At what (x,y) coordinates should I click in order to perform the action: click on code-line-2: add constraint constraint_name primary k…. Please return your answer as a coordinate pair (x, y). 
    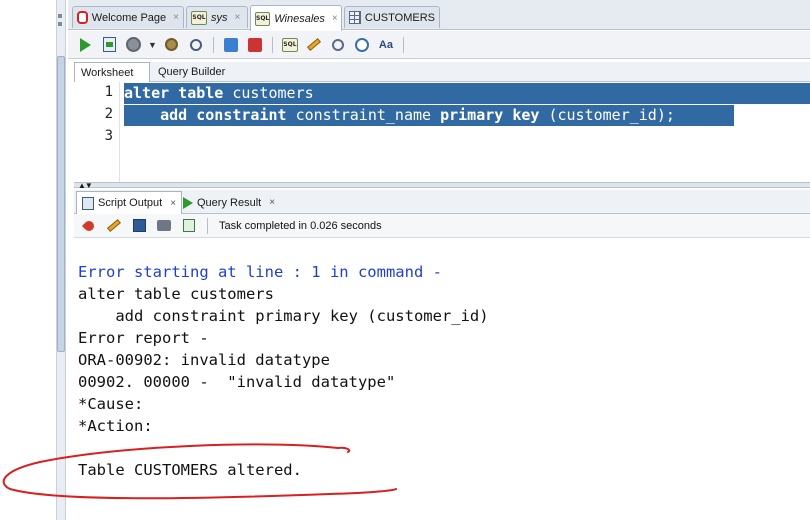
    Looking at the image, I should click on (429, 115).